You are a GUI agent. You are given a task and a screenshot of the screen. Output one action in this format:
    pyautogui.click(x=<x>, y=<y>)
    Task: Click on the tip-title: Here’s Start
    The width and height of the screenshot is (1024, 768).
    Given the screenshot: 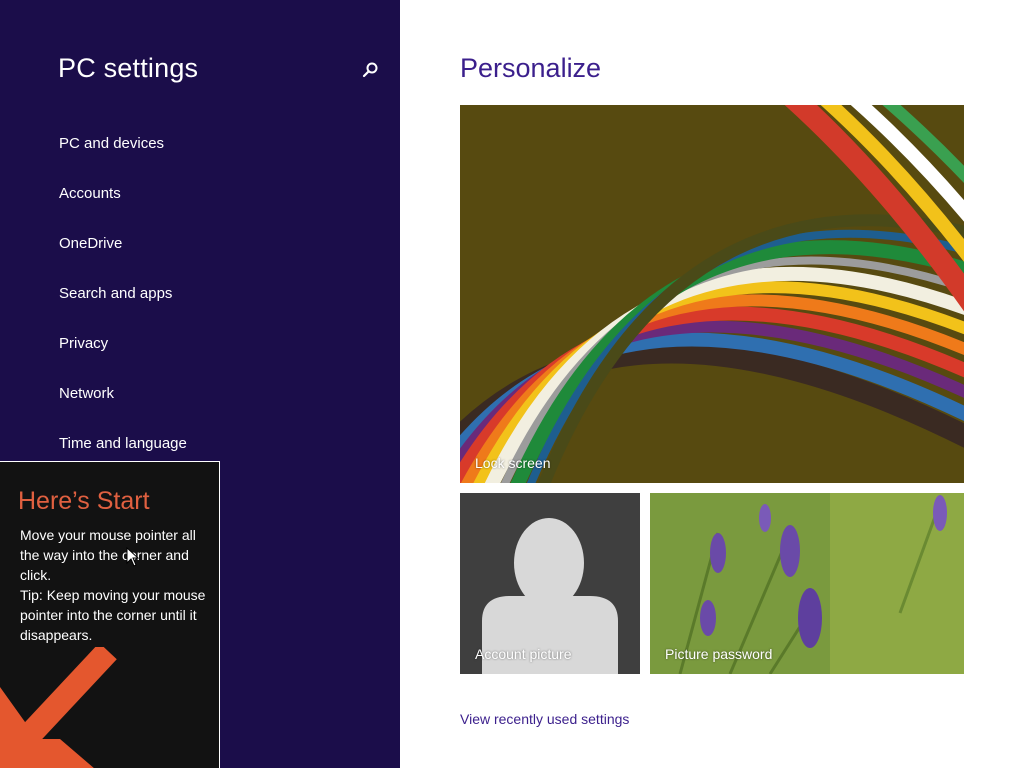 What is the action you would take?
    pyautogui.click(x=84, y=501)
    